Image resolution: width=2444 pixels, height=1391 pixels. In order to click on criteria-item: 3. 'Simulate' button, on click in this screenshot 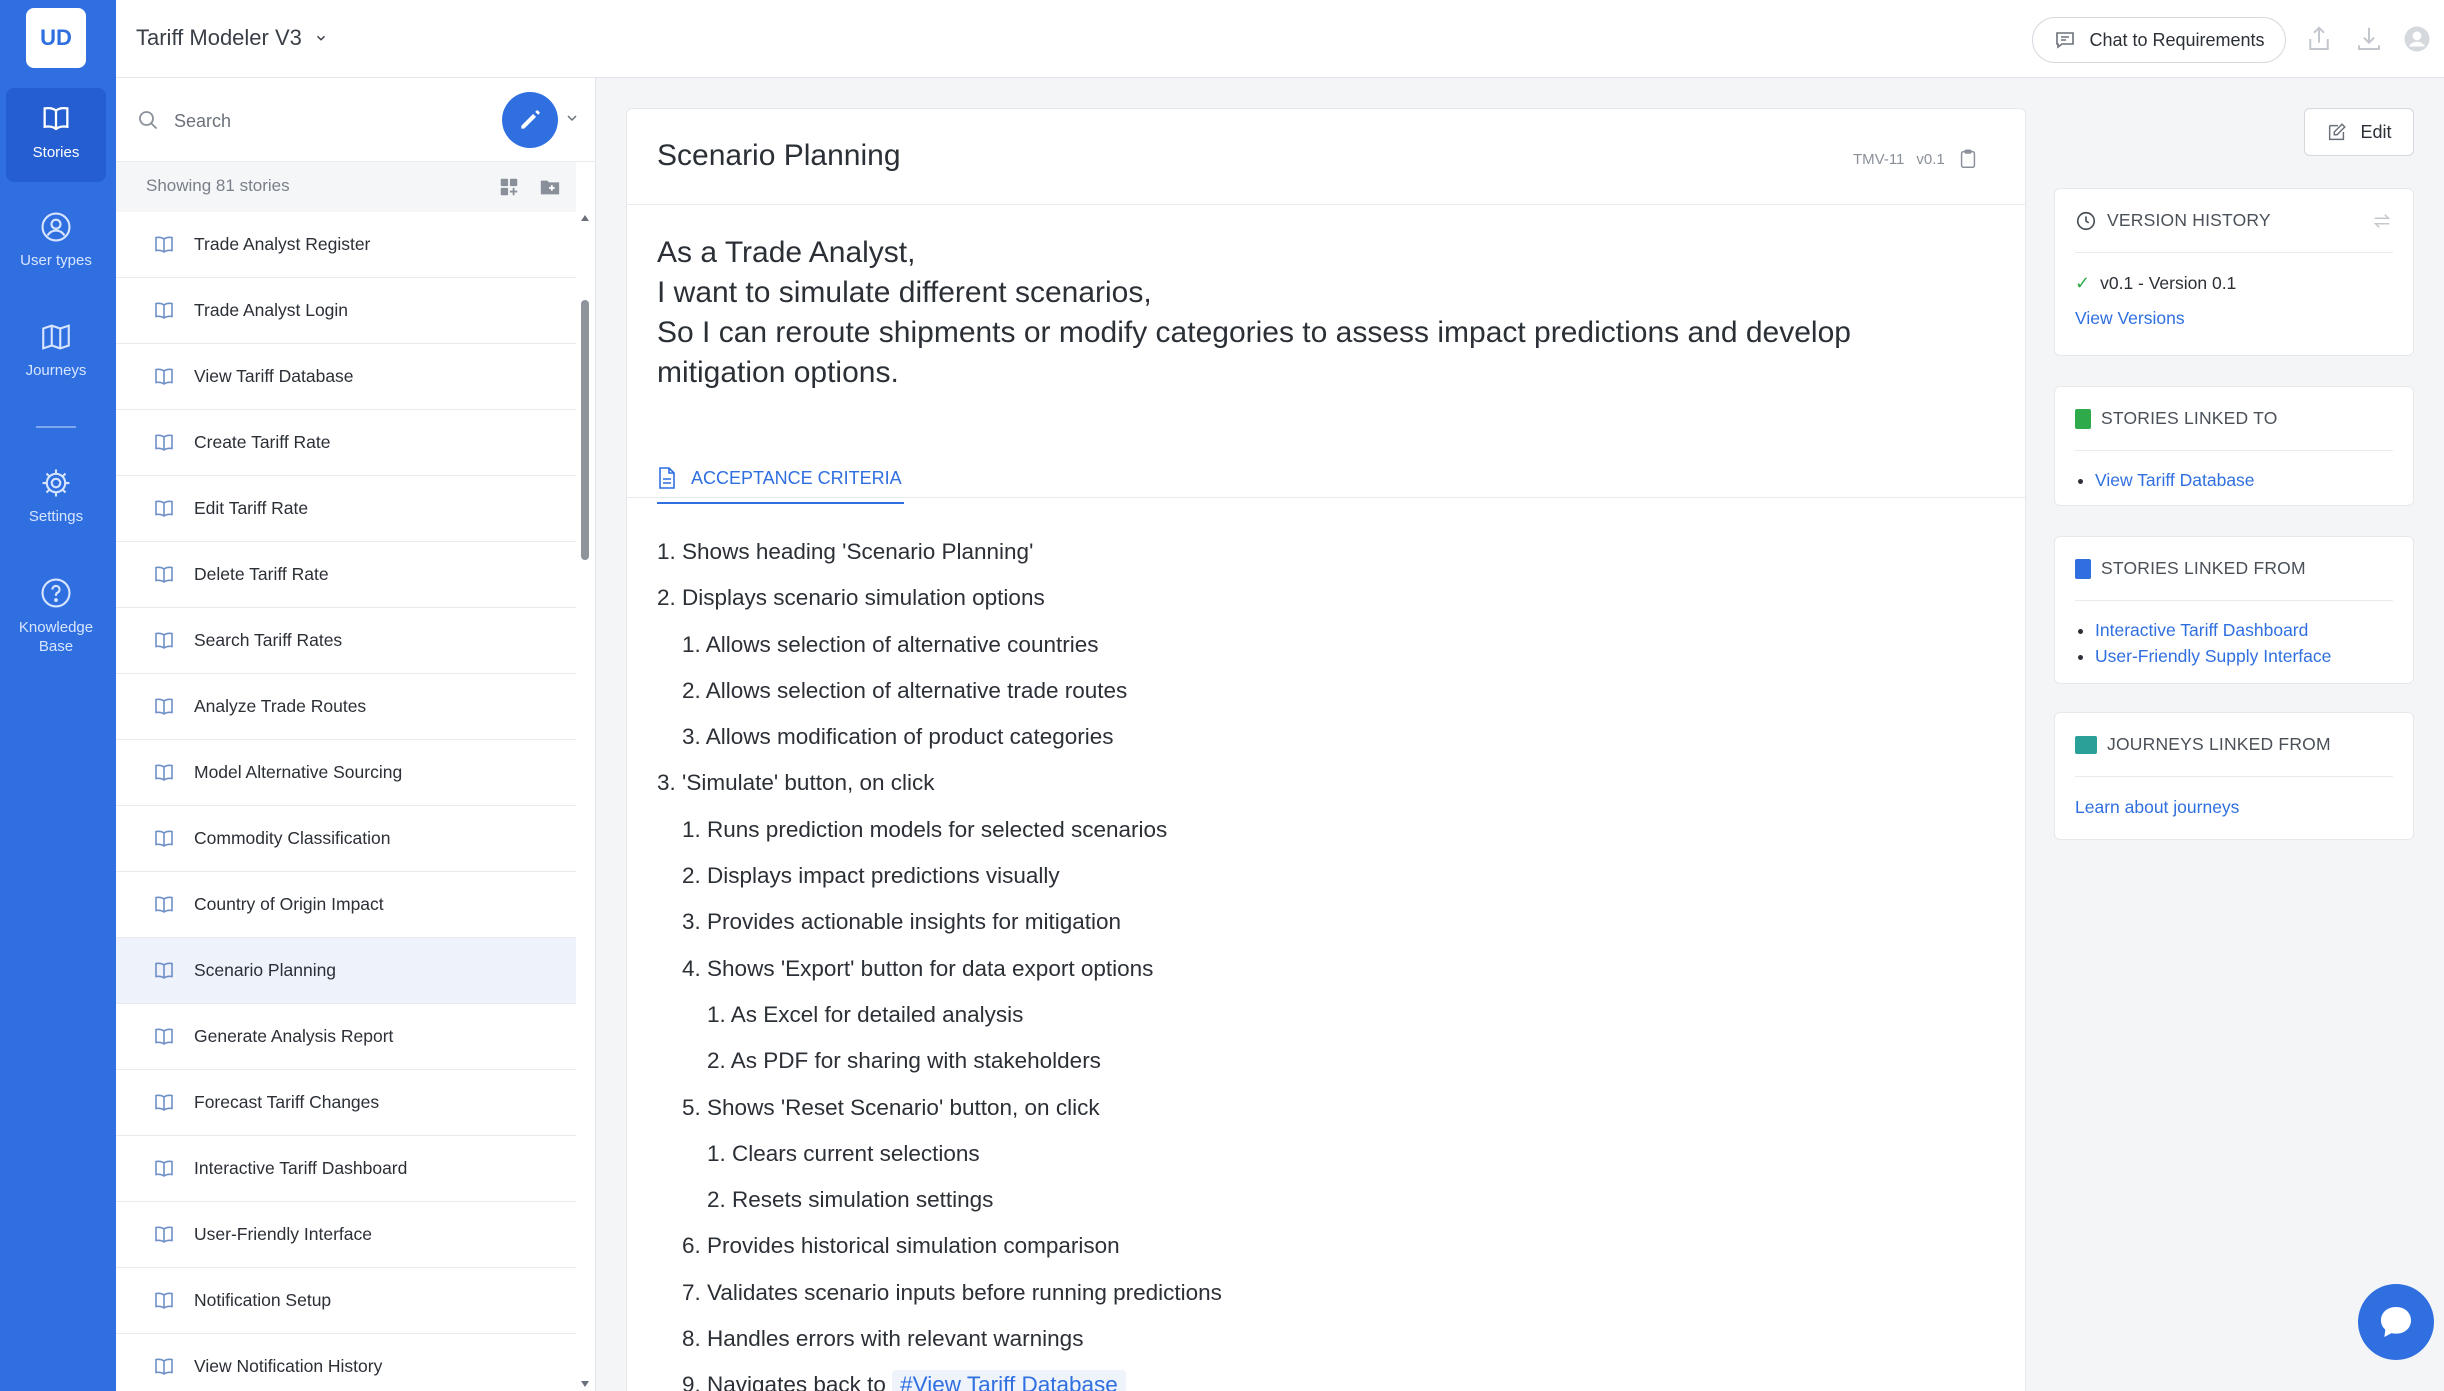, I will do `click(1307, 783)`.